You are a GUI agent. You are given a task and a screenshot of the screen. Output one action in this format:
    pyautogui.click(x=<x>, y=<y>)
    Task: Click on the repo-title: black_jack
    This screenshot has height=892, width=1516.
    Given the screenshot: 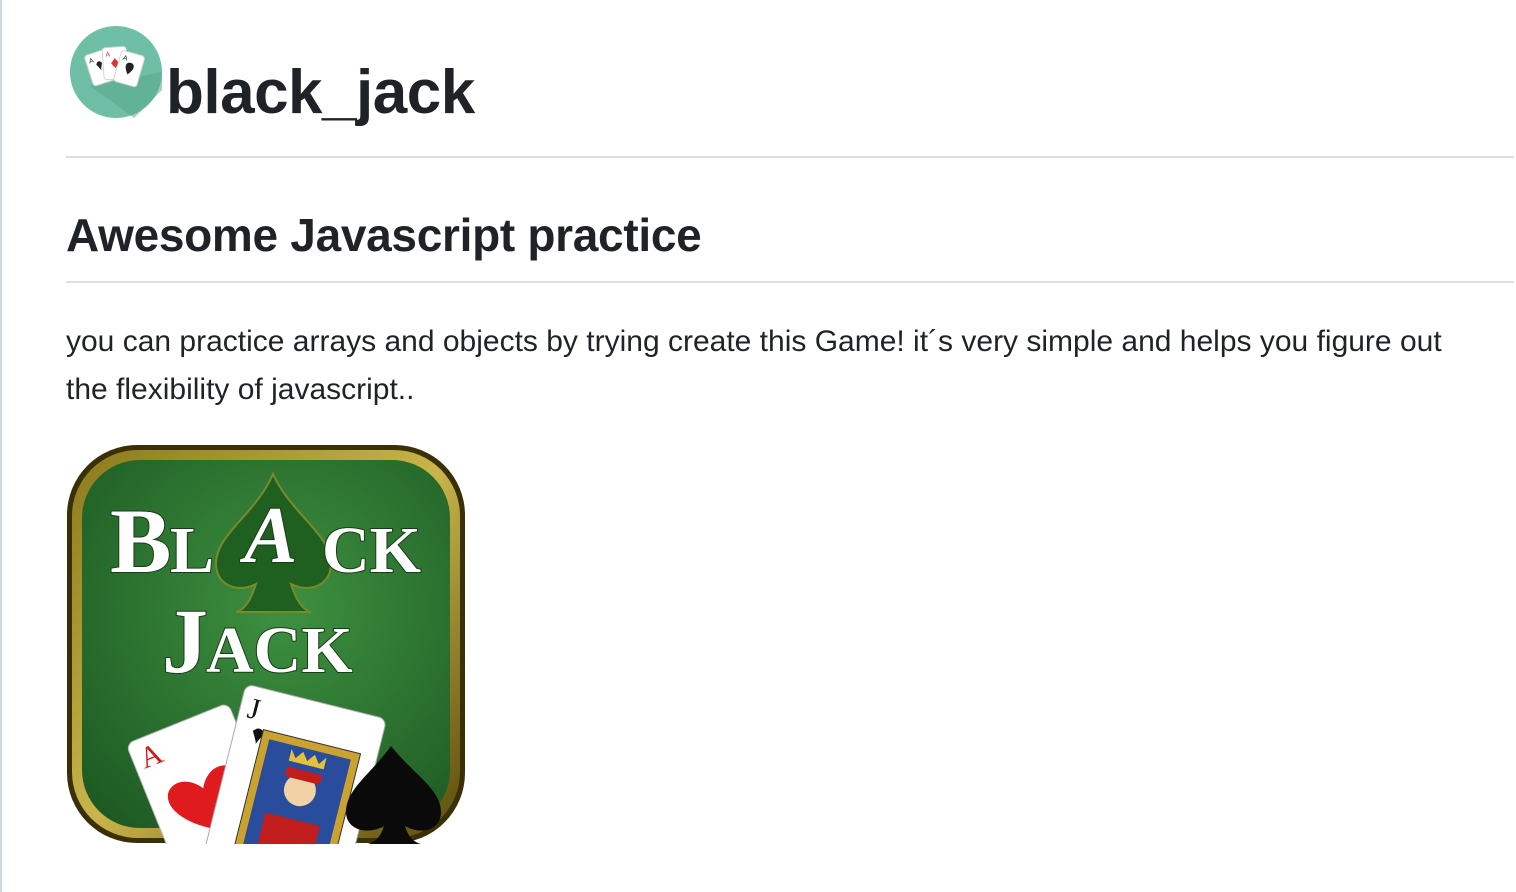 What is the action you would take?
    pyautogui.click(x=320, y=92)
    